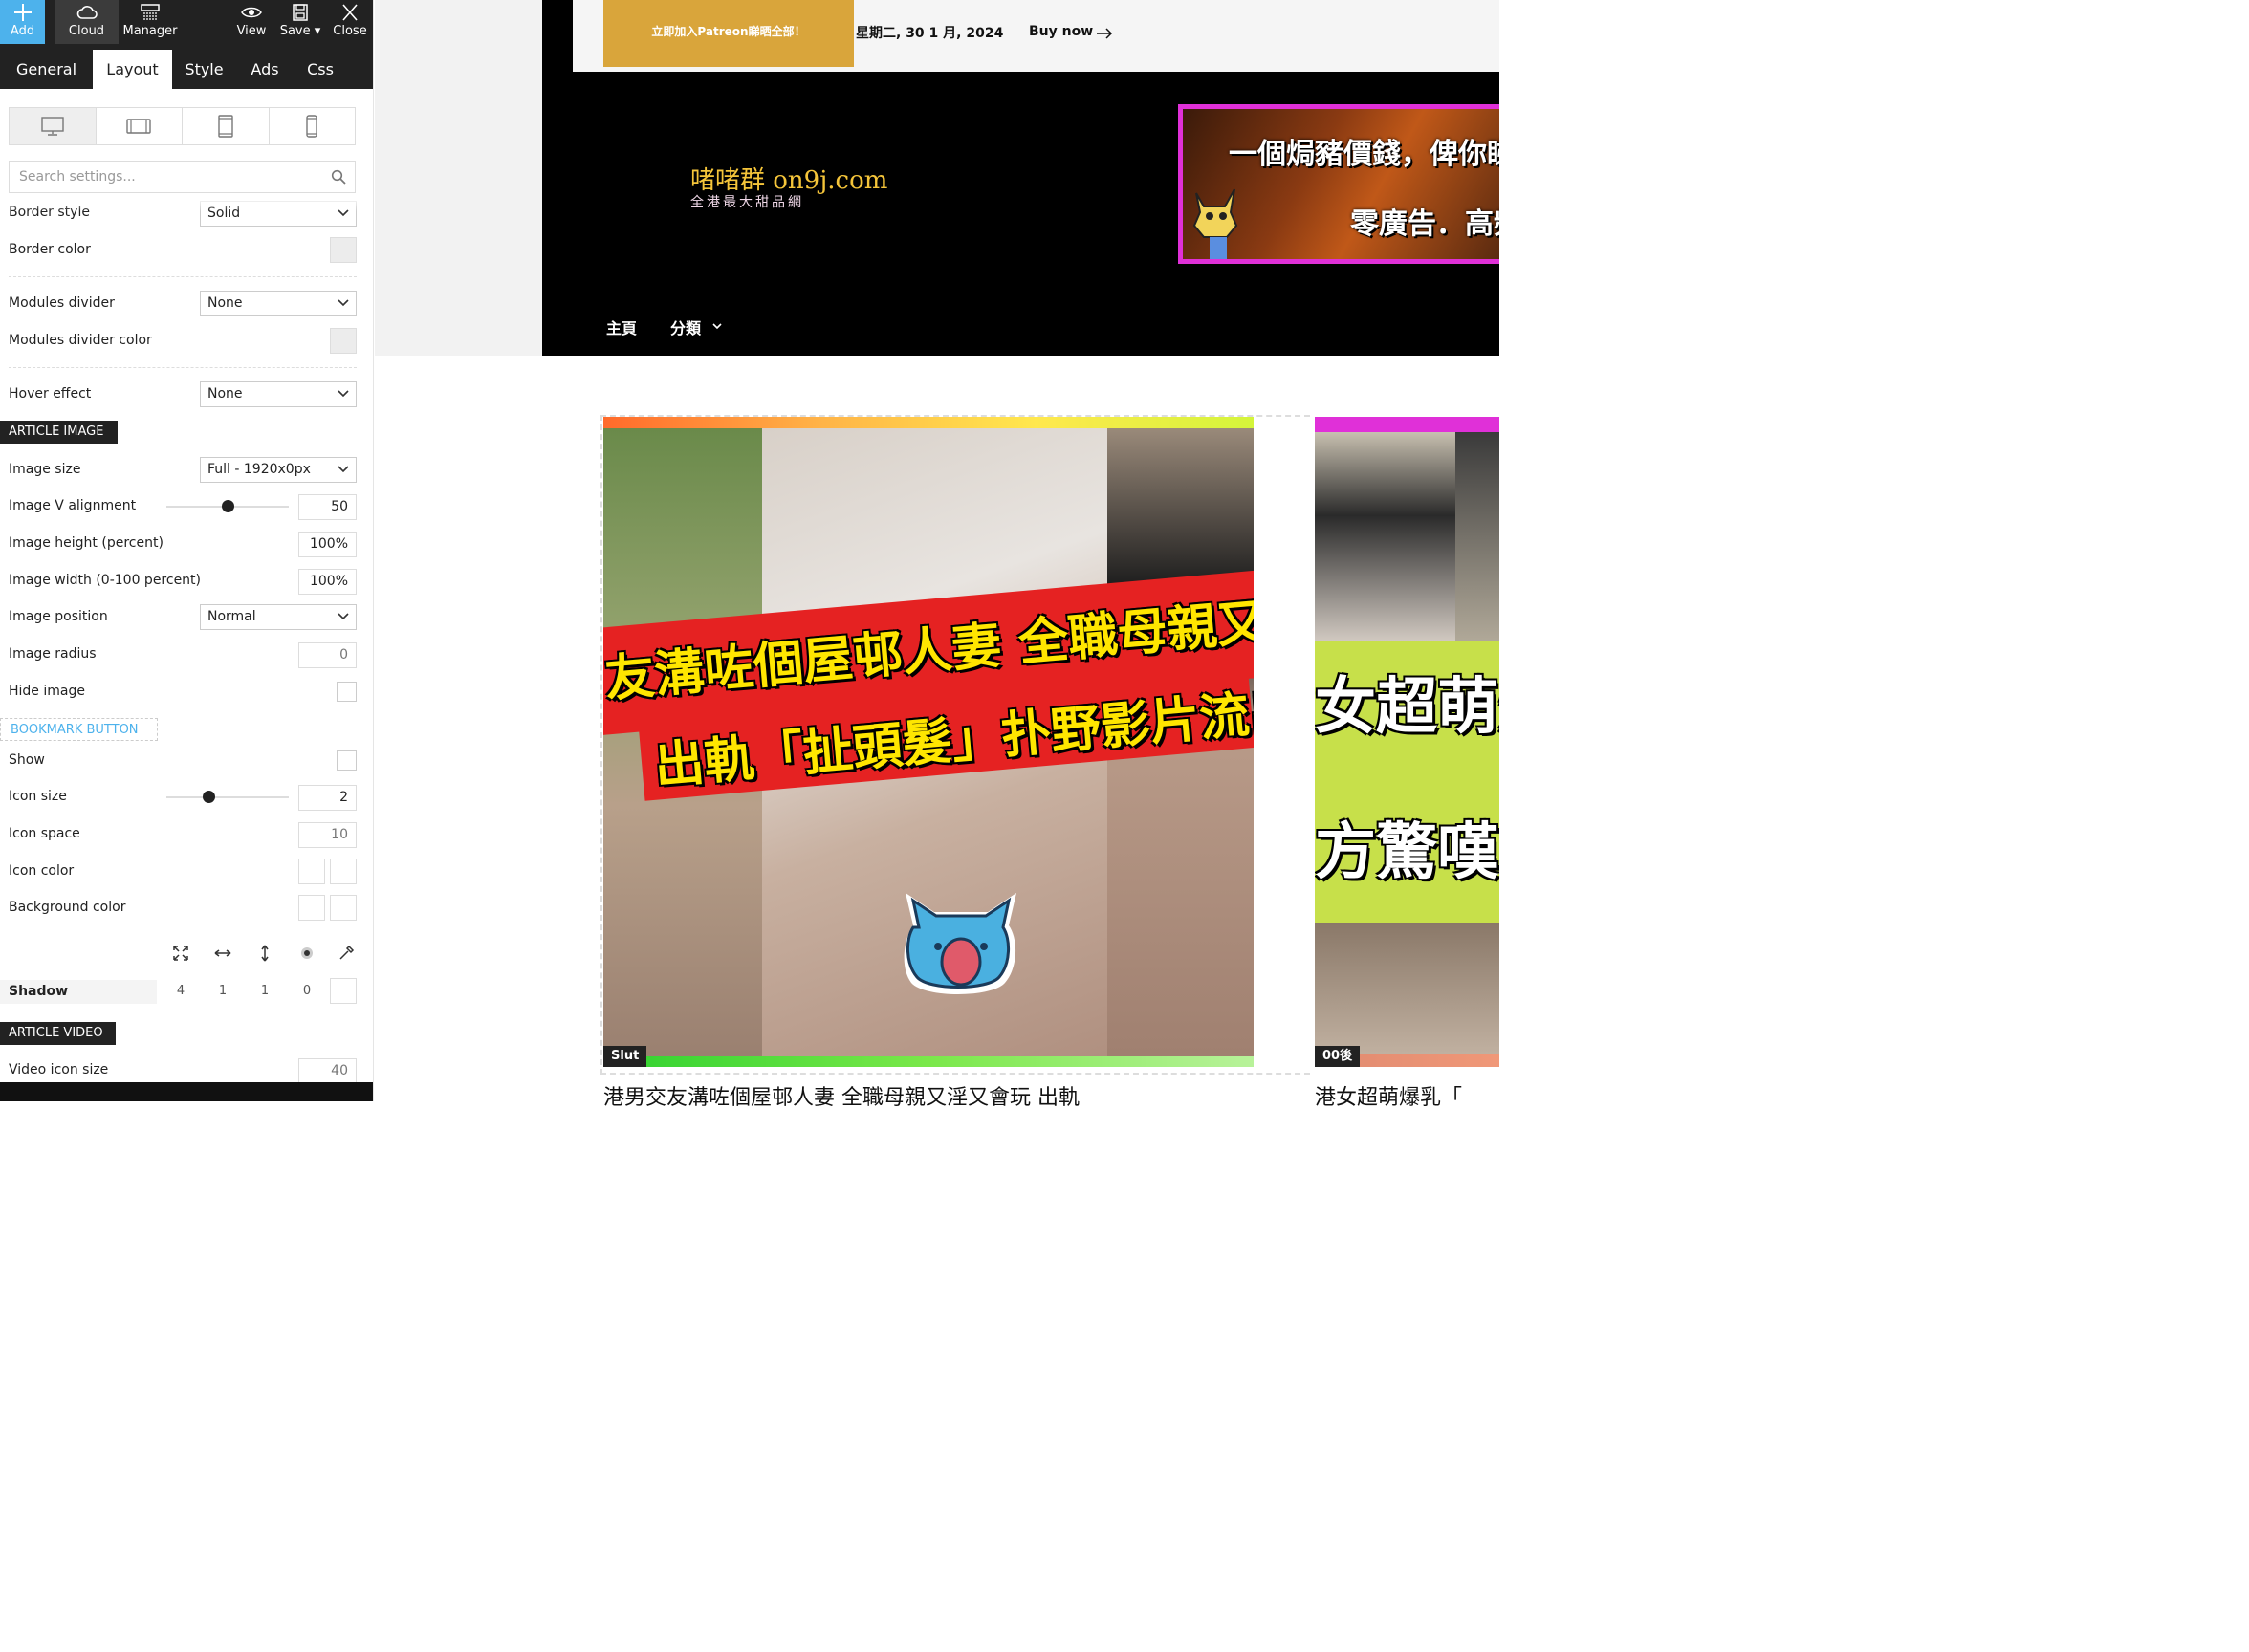 This screenshot has height=1652, width=2249. I want to click on floppy-icon, so click(300, 12).